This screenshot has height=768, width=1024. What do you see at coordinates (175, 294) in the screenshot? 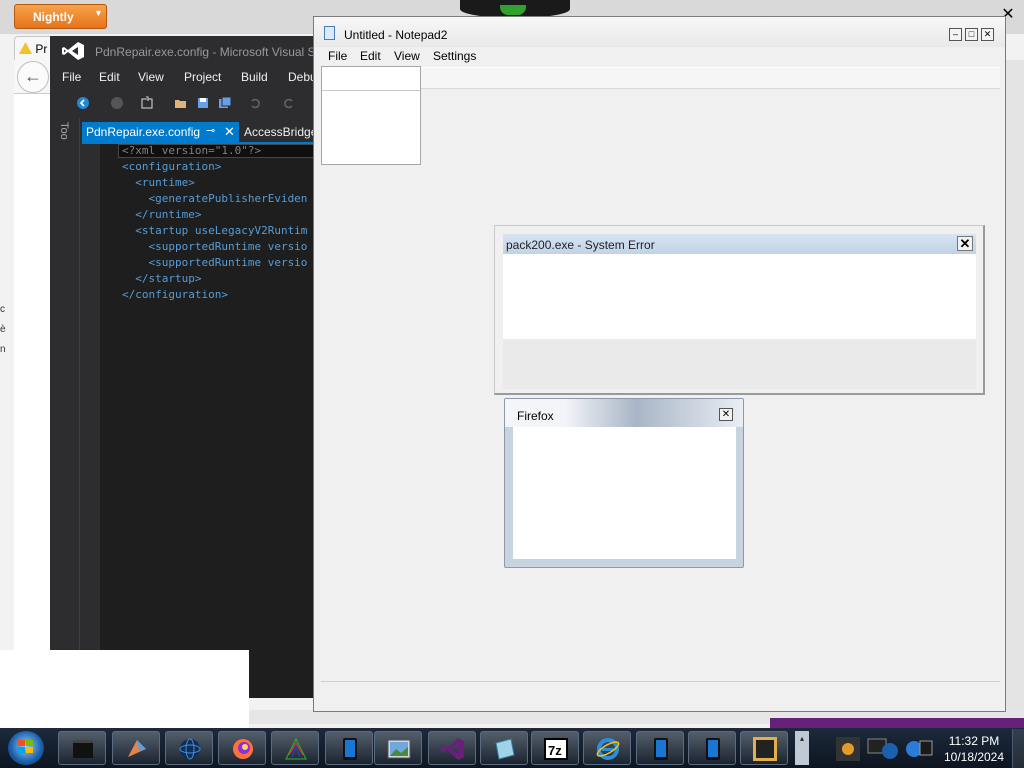
I see `code-line: </configuration>` at bounding box center [175, 294].